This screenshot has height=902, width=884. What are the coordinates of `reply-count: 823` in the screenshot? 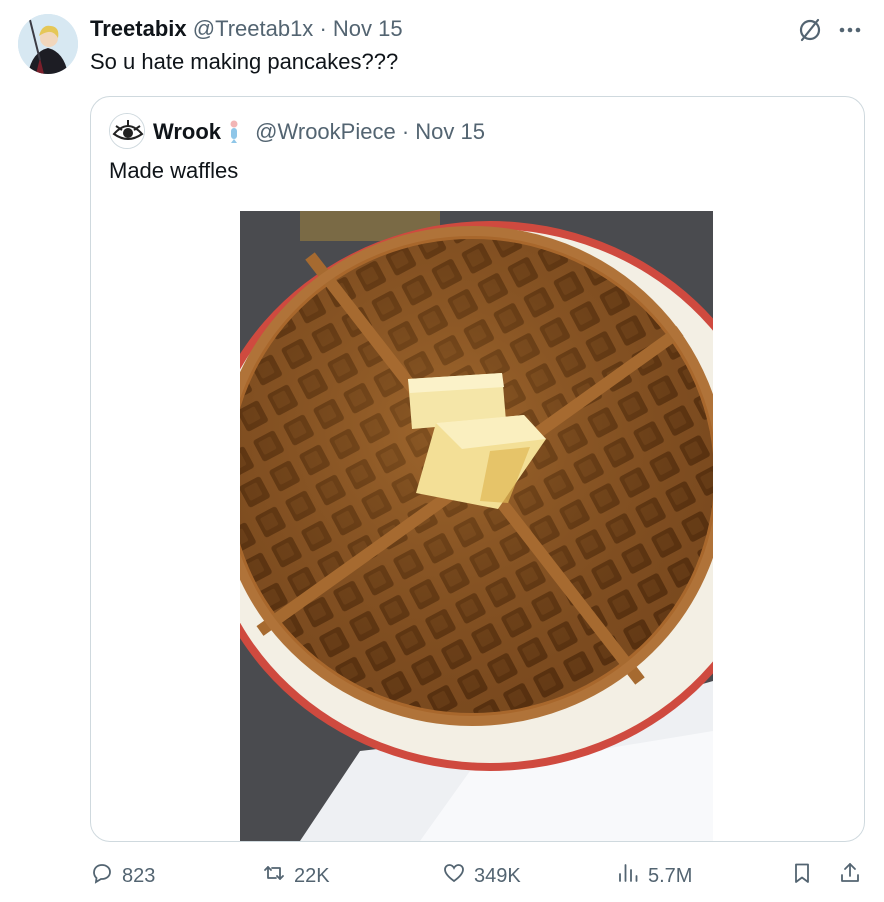 It's located at (139, 875).